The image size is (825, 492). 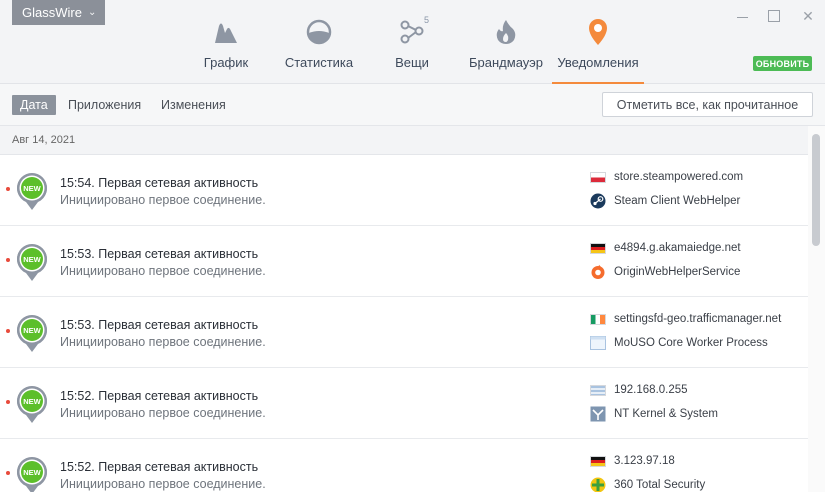 I want to click on alert-process: 360 Total Security, so click(x=647, y=484).